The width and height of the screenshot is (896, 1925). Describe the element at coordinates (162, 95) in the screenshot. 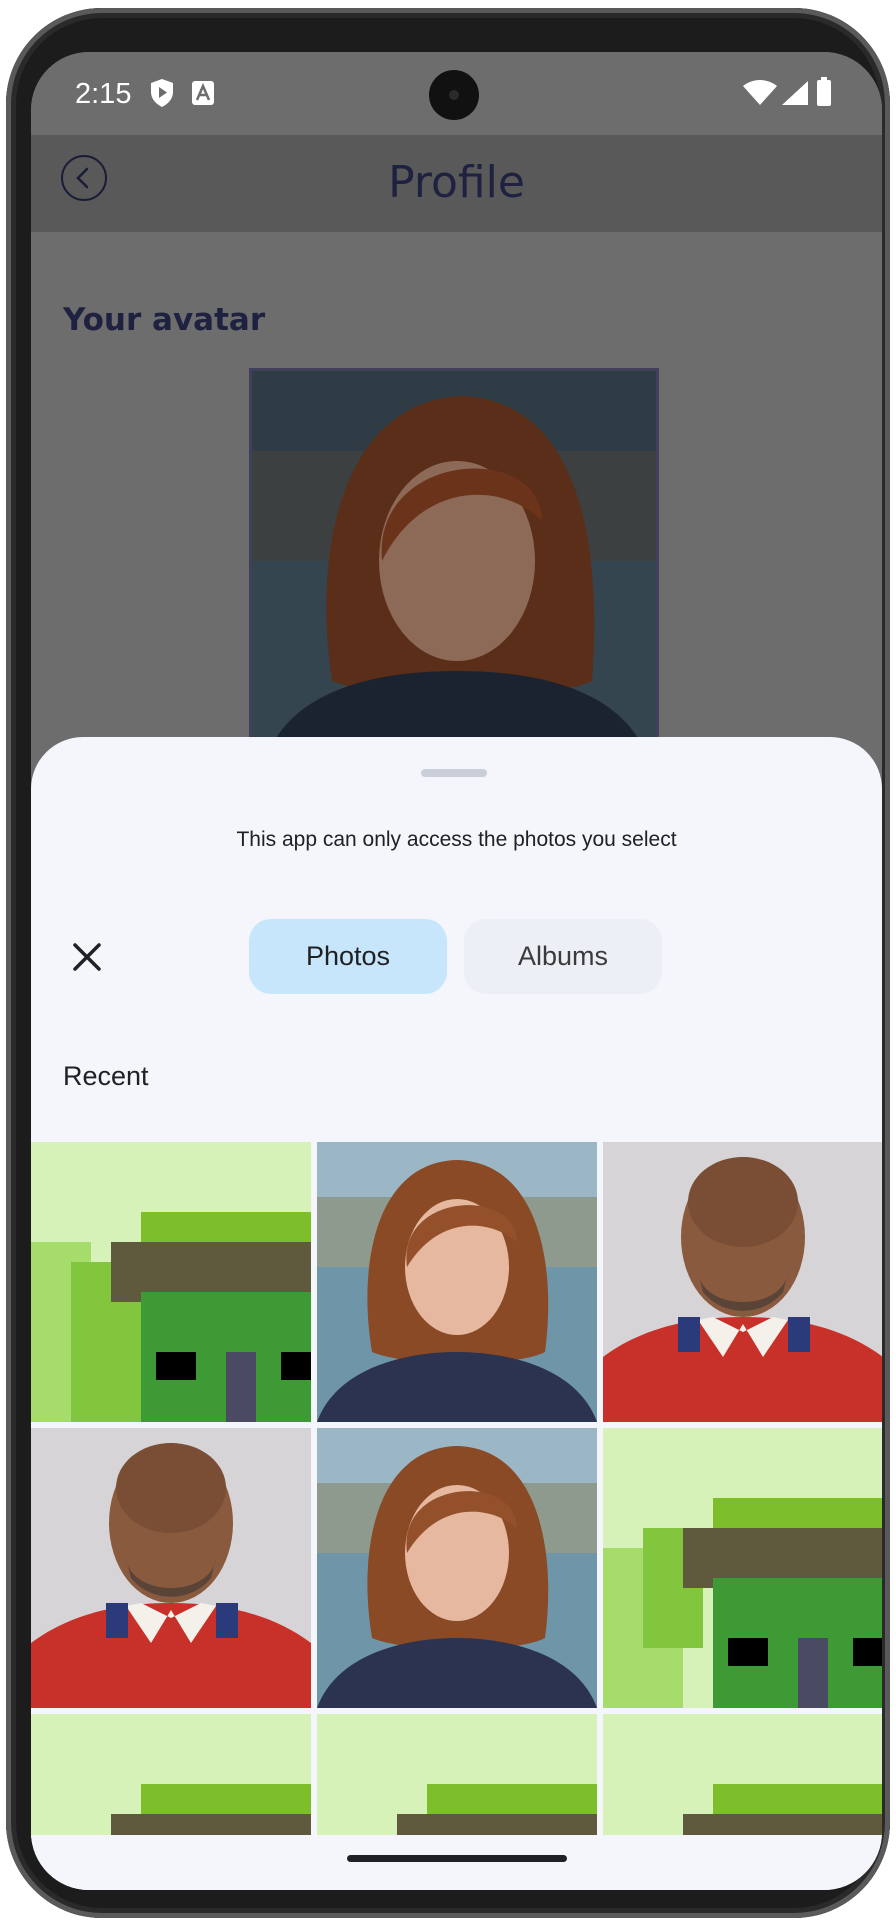

I see `shield-play-icon` at that location.